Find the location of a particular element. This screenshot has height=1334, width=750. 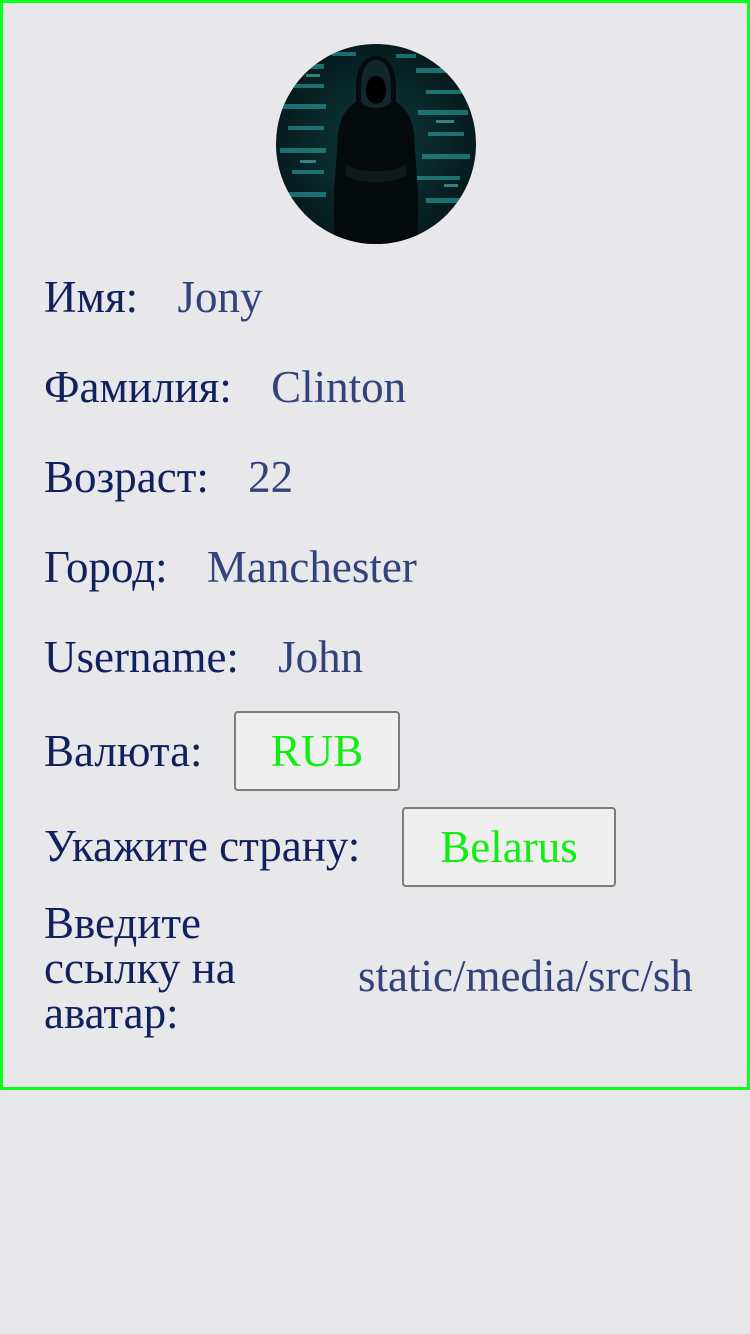

field-label: Username: is located at coordinates (141, 657).